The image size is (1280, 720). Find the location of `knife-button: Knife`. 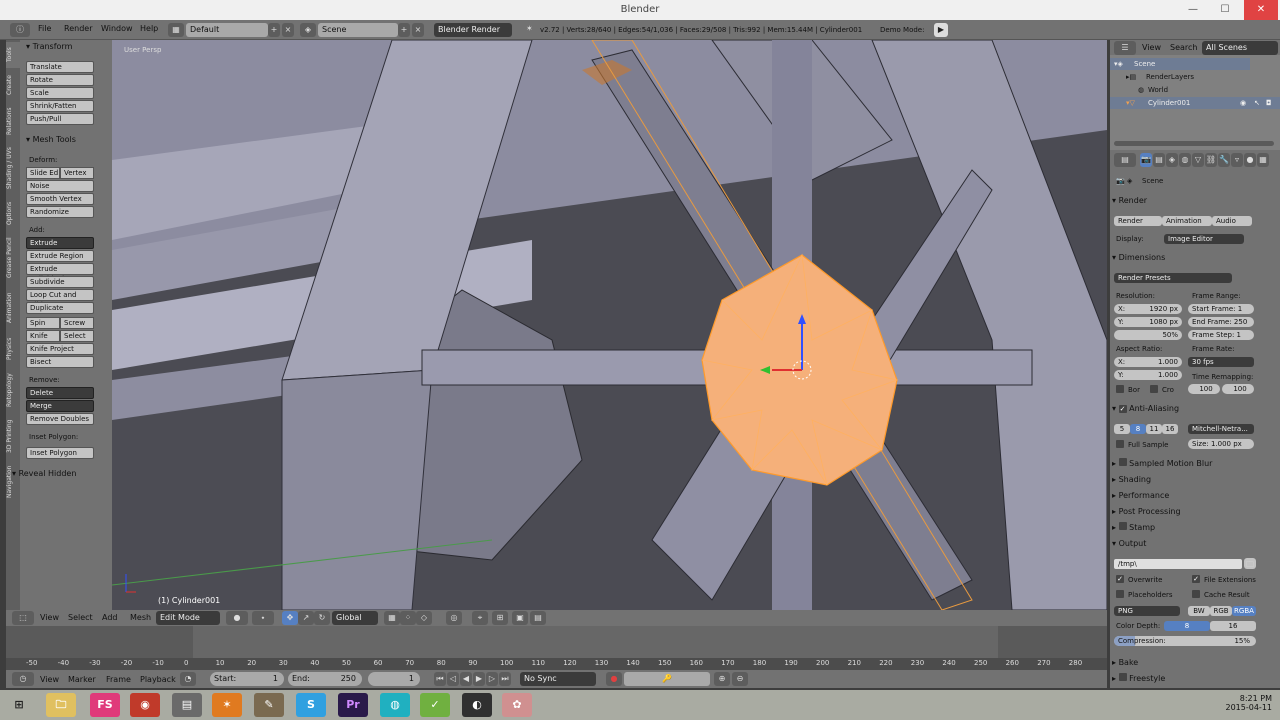

knife-button: Knife is located at coordinates (43, 336).